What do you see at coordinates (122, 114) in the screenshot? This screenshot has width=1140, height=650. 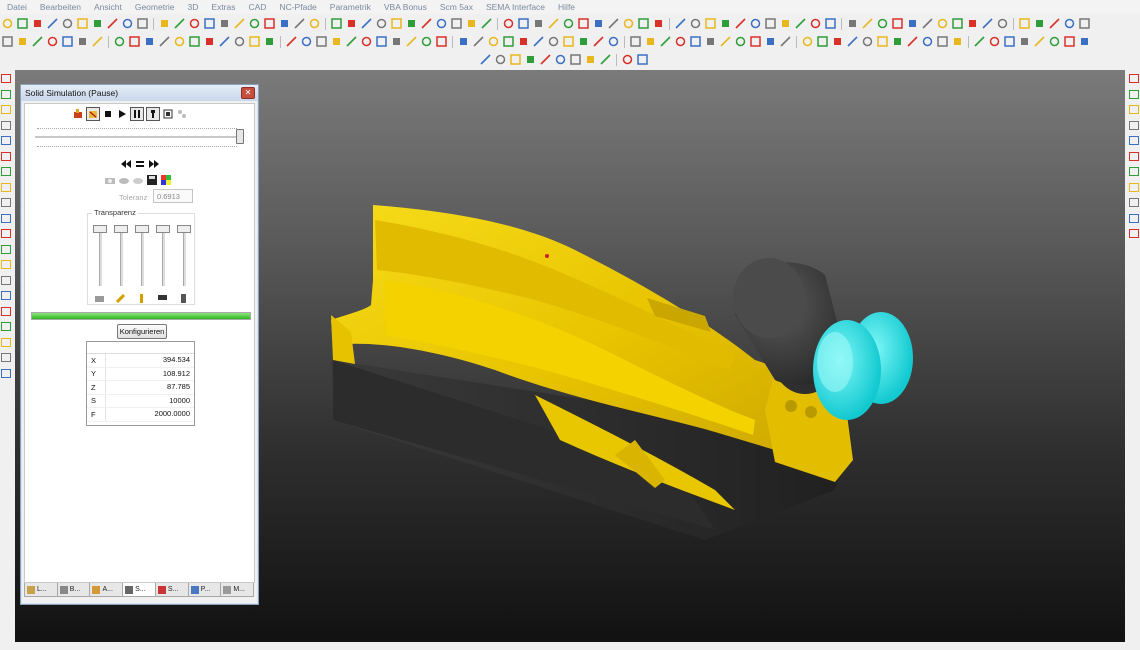 I see `play-icon` at bounding box center [122, 114].